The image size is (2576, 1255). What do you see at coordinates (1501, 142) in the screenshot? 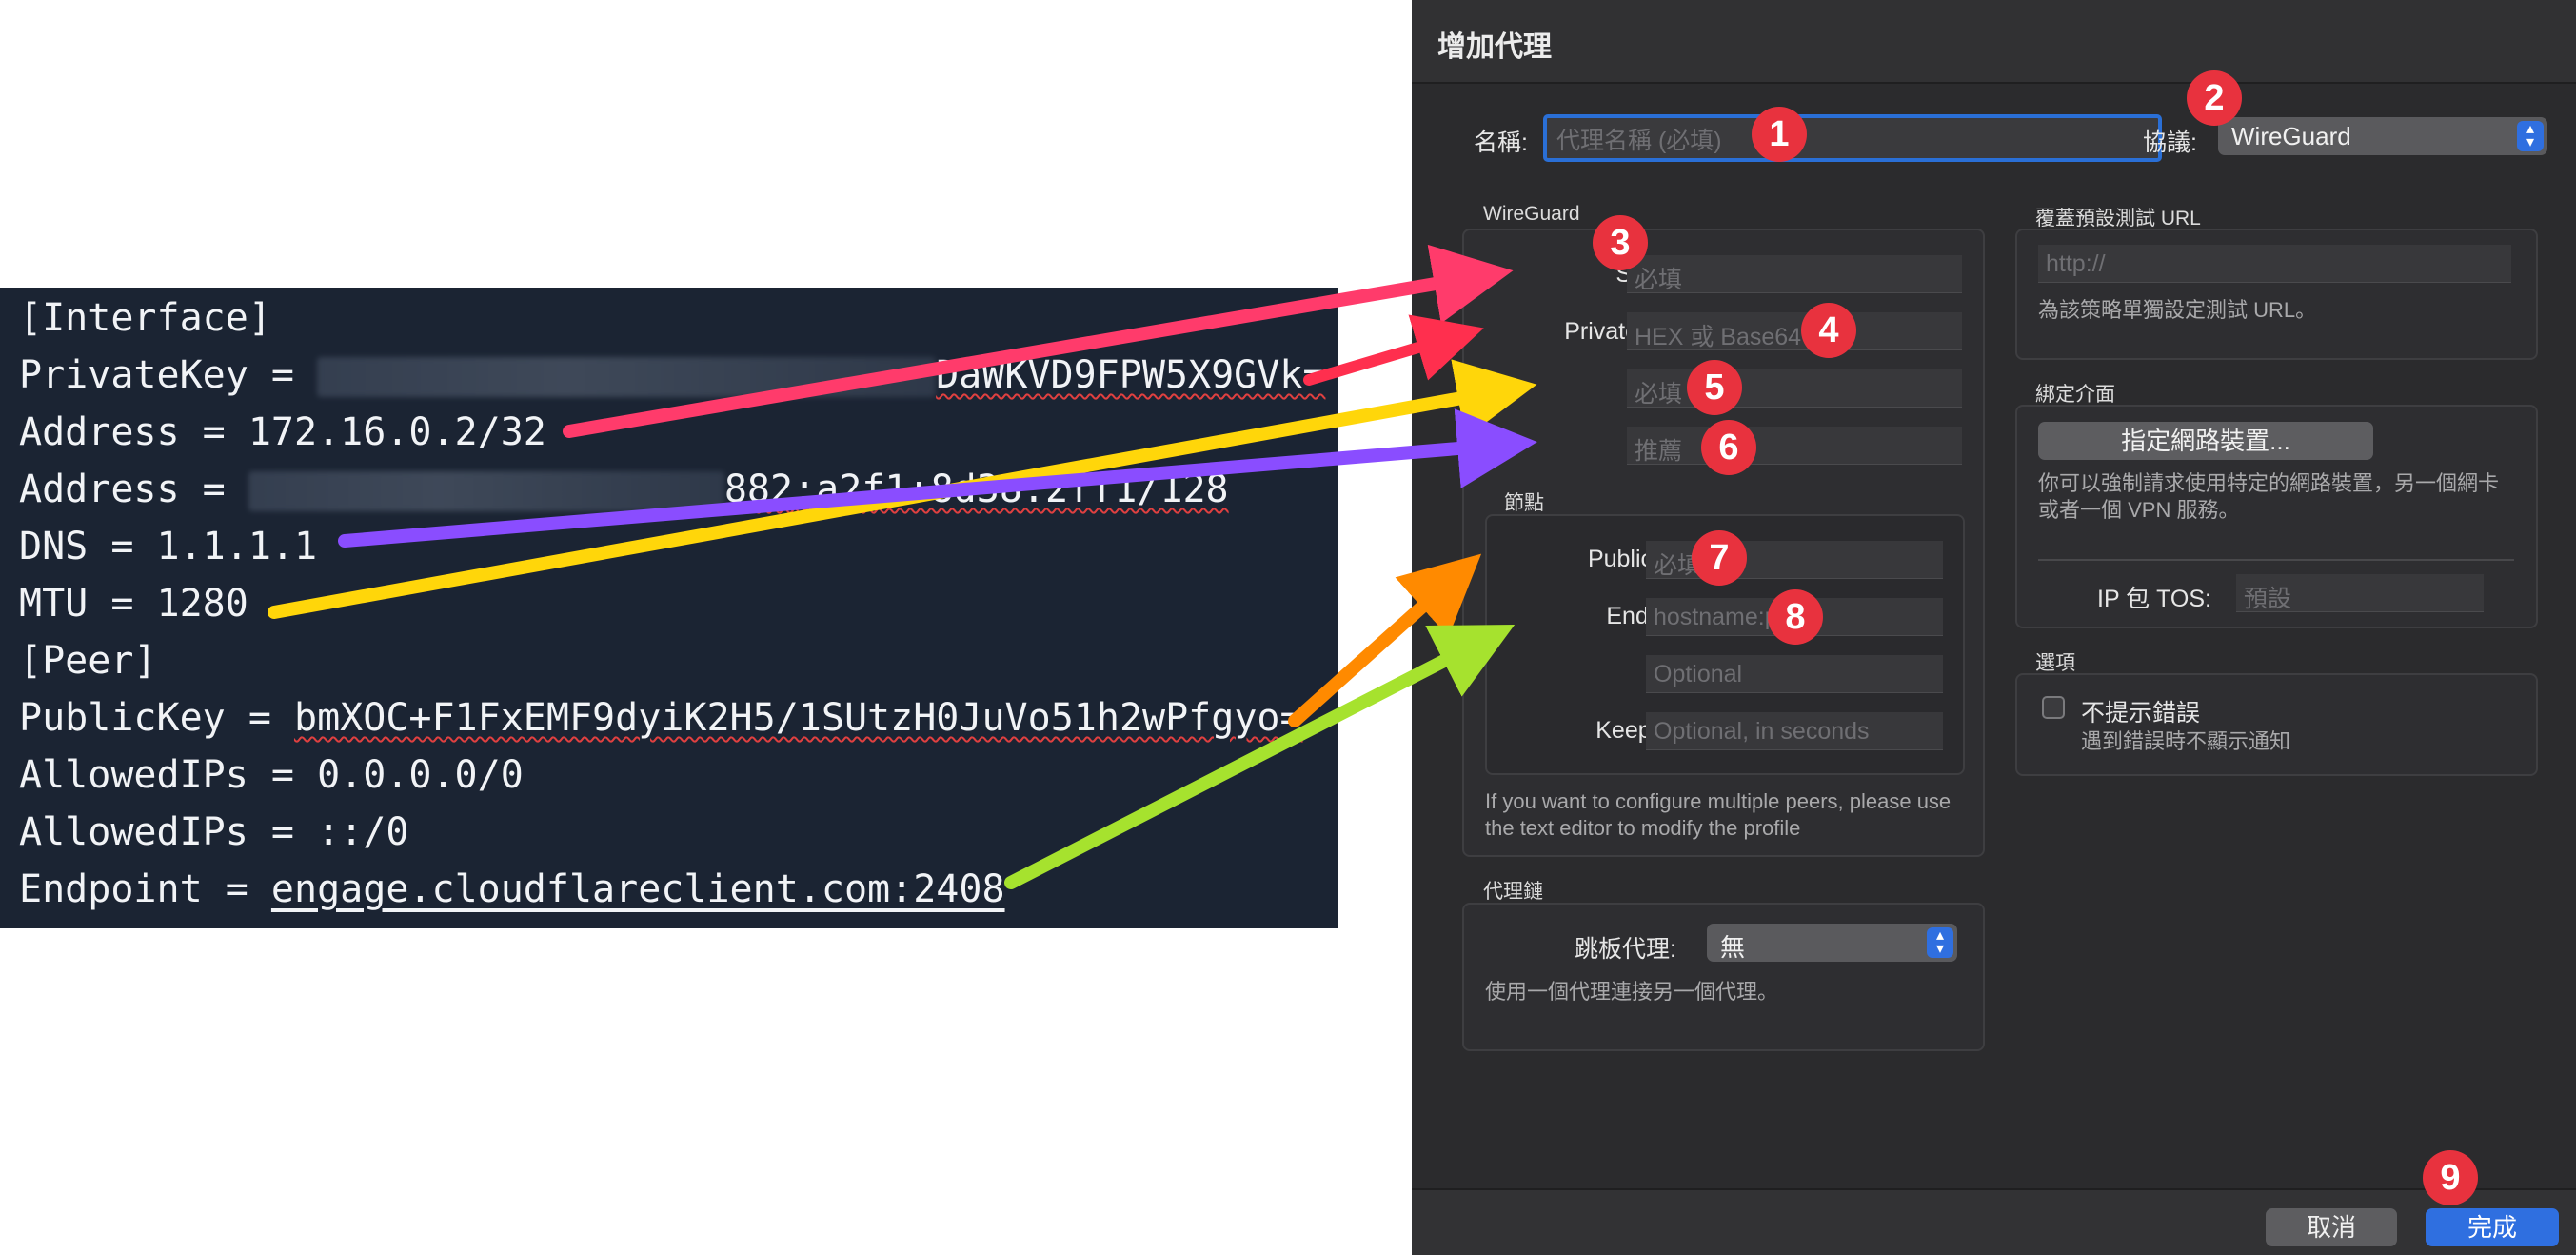
I see `name-label: 名稱:` at bounding box center [1501, 142].